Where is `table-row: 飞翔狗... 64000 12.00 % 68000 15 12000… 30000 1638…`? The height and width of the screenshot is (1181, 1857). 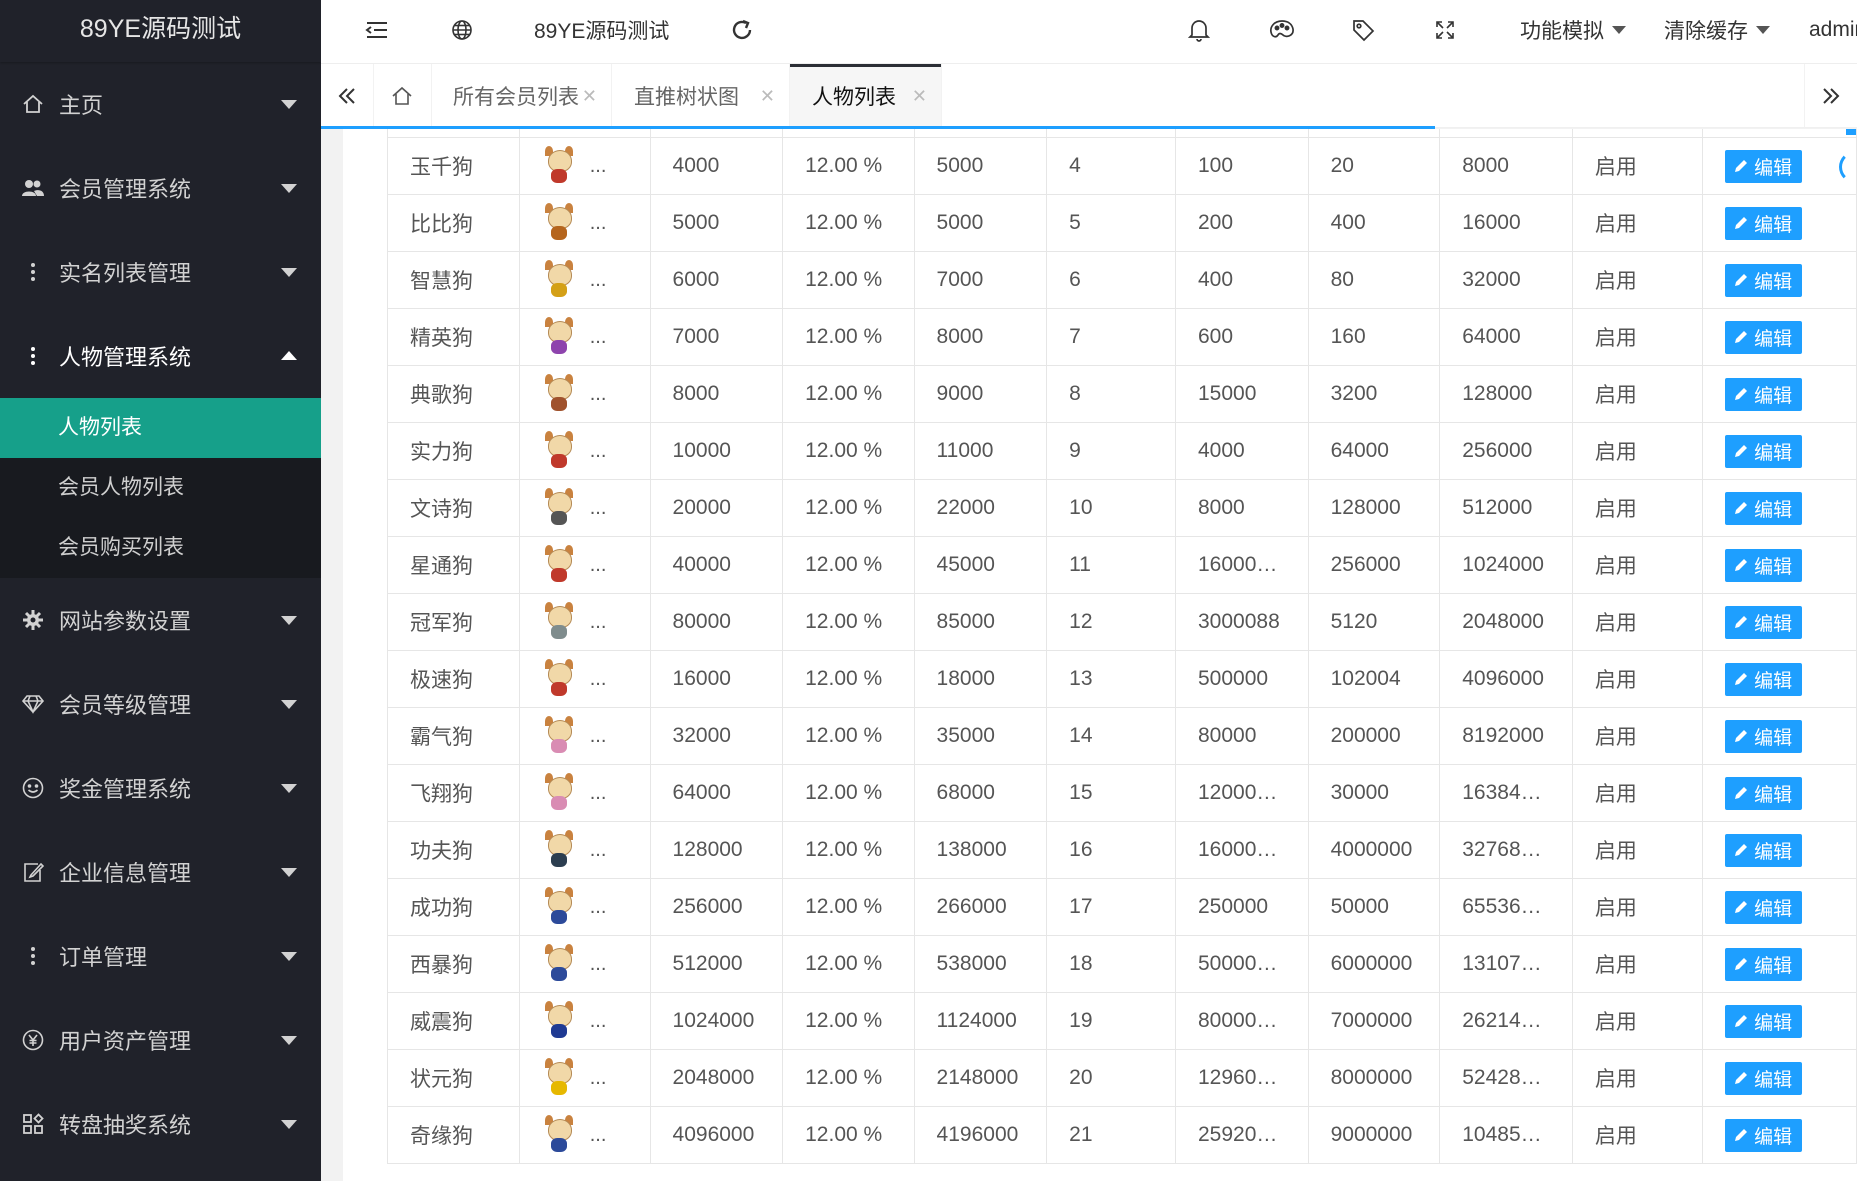 table-row: 飞翔狗... 64000 12.00 % 68000 15 12000… 30000 1638… is located at coordinates (1122, 793).